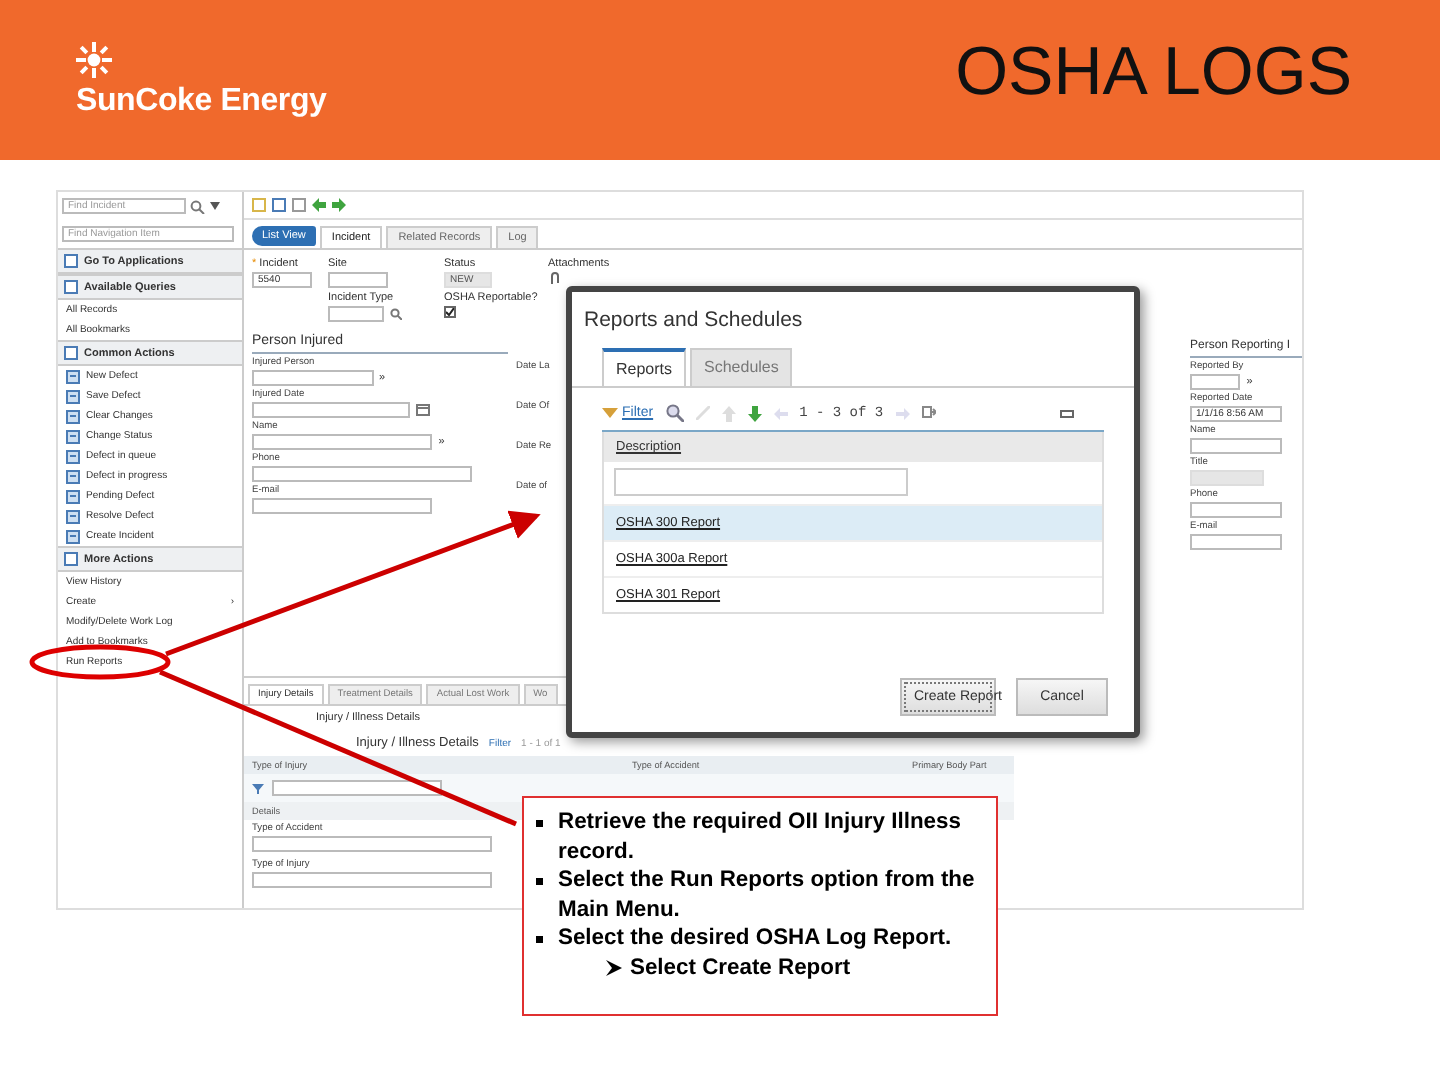  Describe the element at coordinates (755, 938) in the screenshot. I see `instruction-text: Select the desired OSHA Log Report.` at that location.